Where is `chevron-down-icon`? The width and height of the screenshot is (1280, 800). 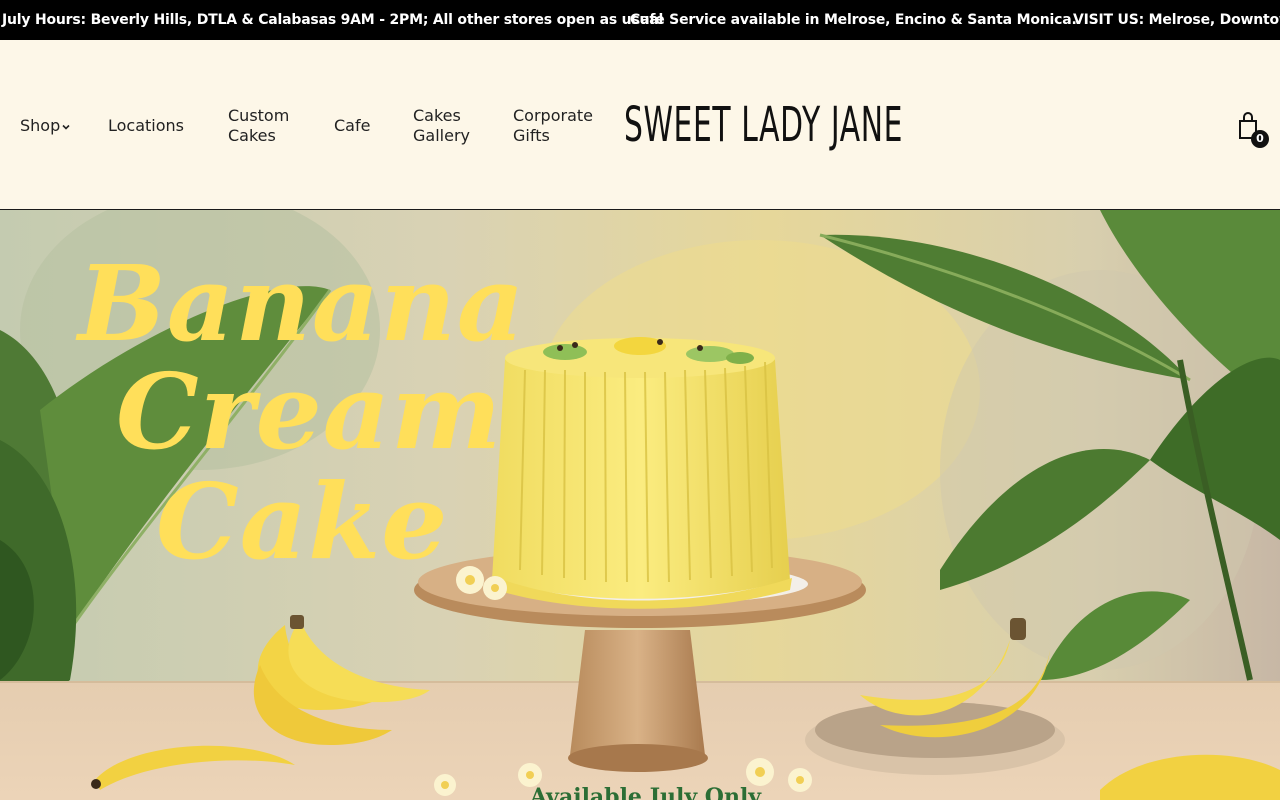 chevron-down-icon is located at coordinates (66, 127).